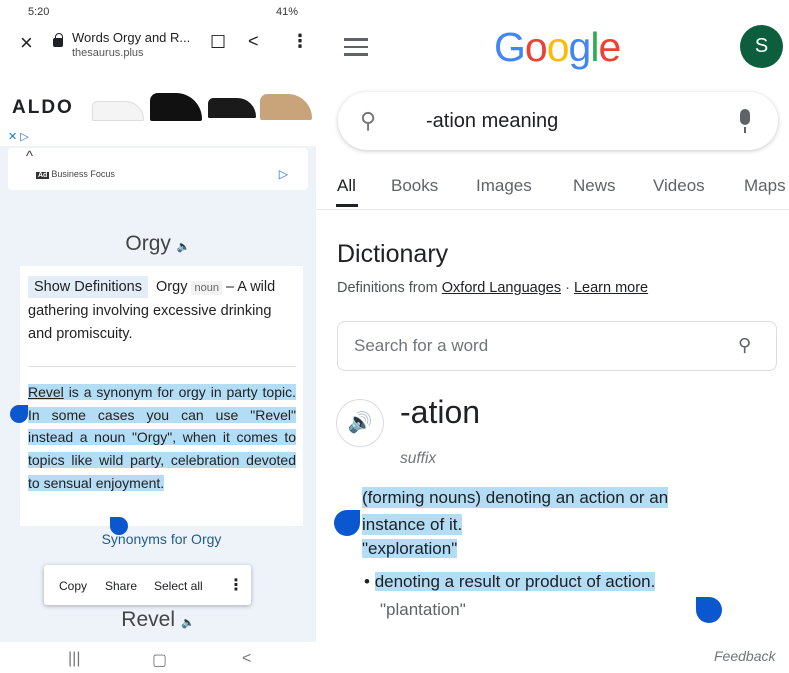 The width and height of the screenshot is (789, 673). I want to click on sub-definition-highlight: denoting a result or product of action., so click(515, 581).